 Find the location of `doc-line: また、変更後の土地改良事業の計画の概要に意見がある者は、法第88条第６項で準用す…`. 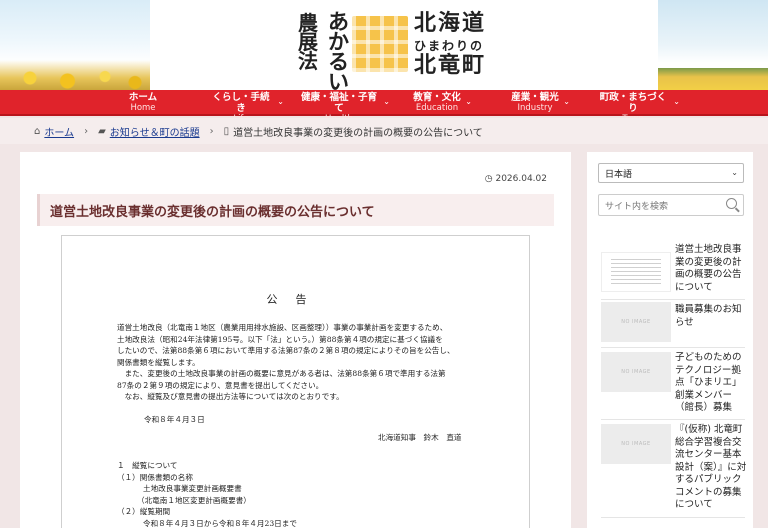

doc-line: また、変更後の土地改良事業の計画の概要に意見がある者は、法第88条第６項で準用す… is located at coordinates (281, 373).